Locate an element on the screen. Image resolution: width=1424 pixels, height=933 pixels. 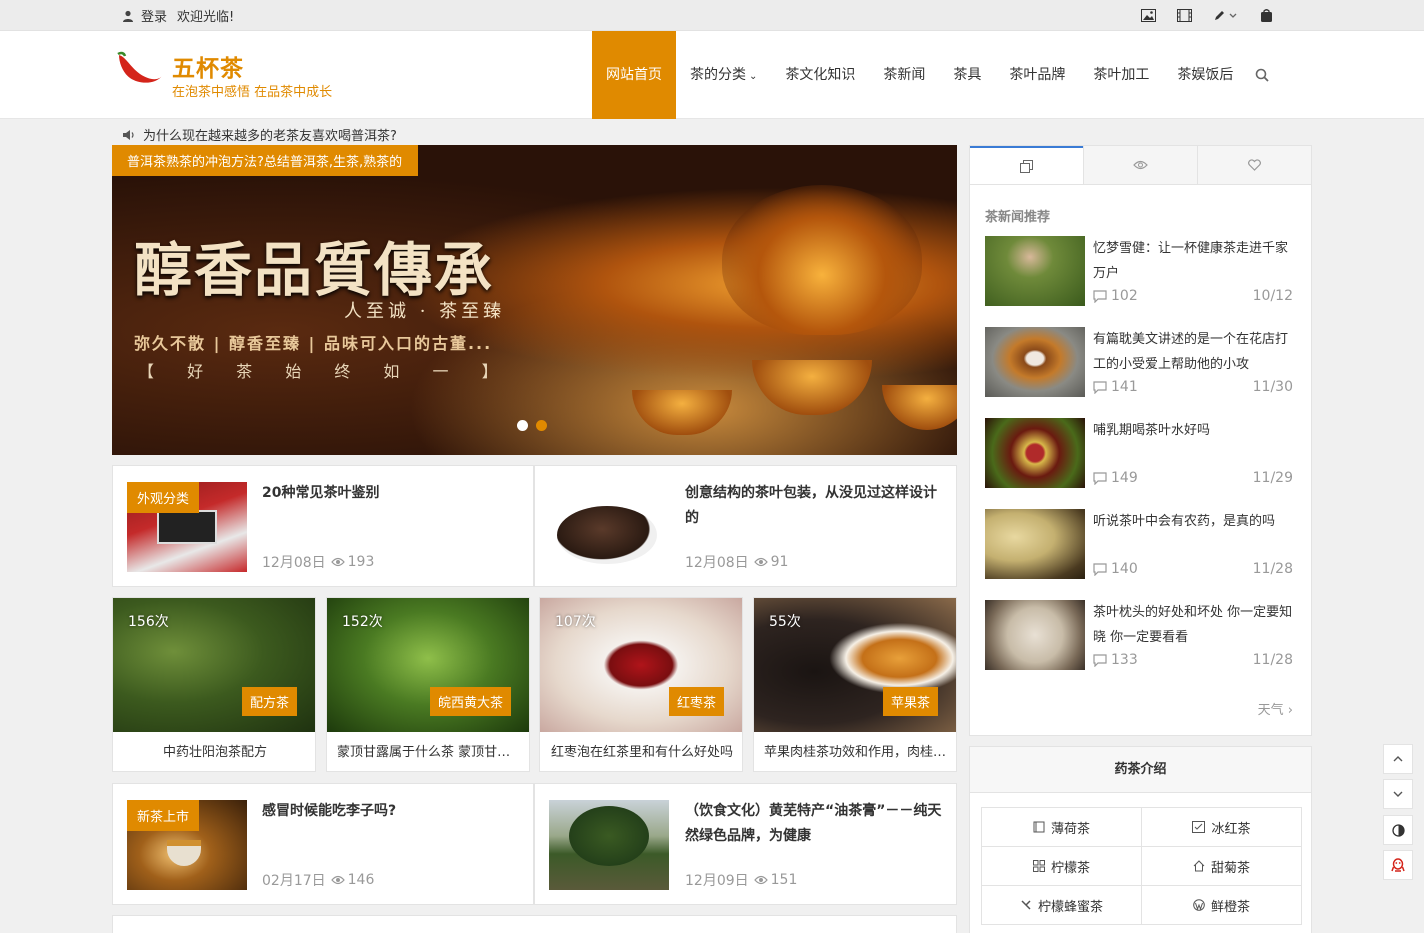
herbal-item-label: 柠檬茶 is located at coordinates (1070, 868).